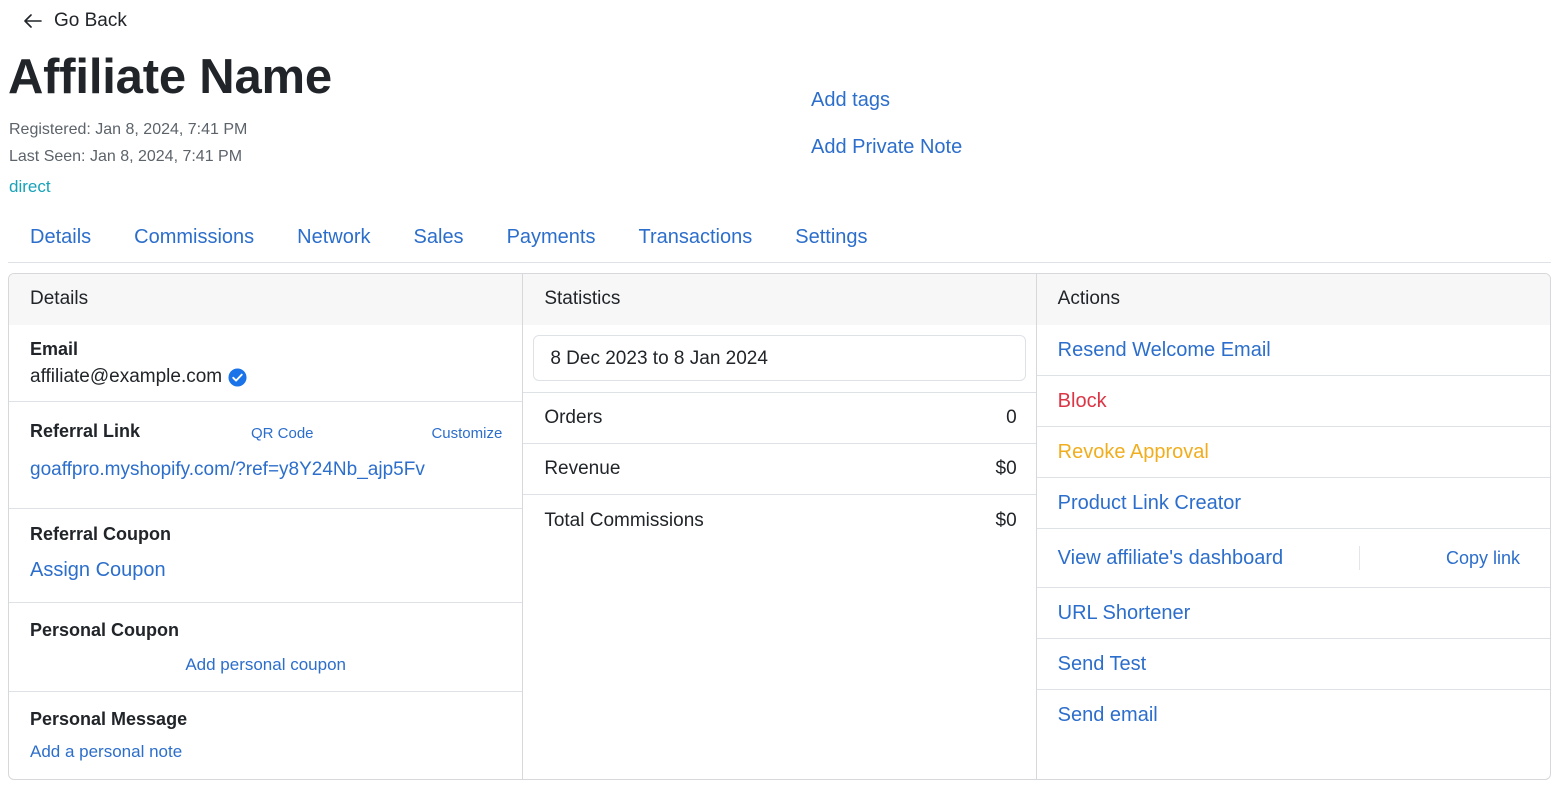 The height and width of the screenshot is (786, 1557). Describe the element at coordinates (779, 520) in the screenshot. I see `stat-row-total-commissions: Total Commissions $0` at that location.